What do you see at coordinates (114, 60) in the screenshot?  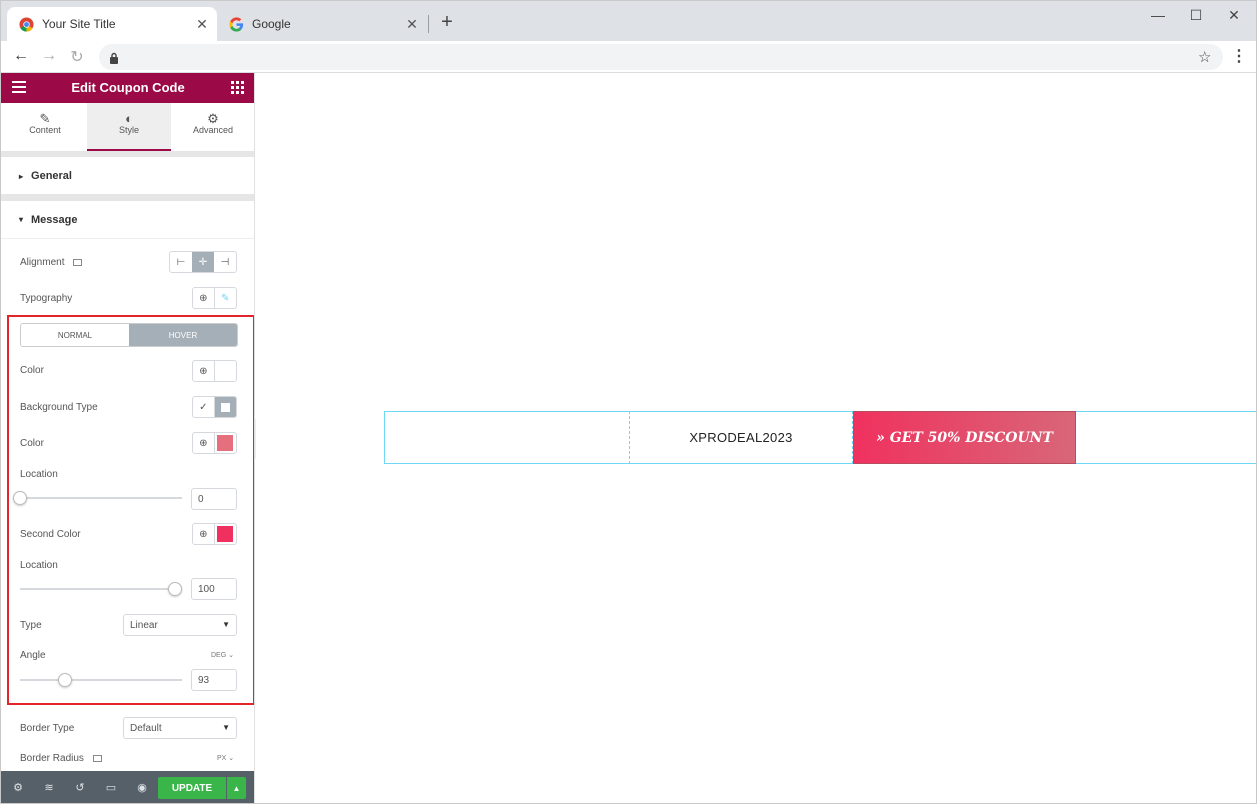 I see `lock-icon` at bounding box center [114, 60].